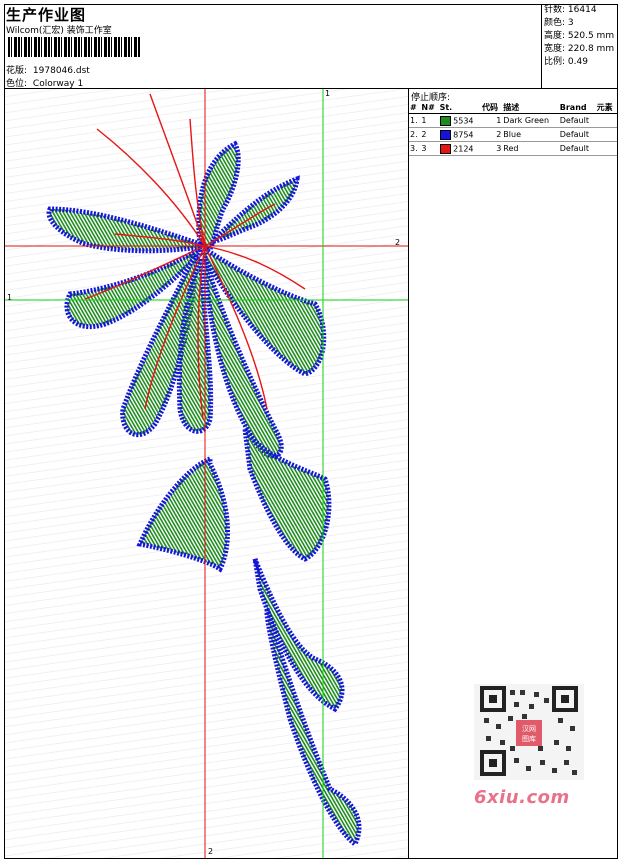 The image size is (620, 861). I want to click on row-stitches: 5534, so click(460, 120).